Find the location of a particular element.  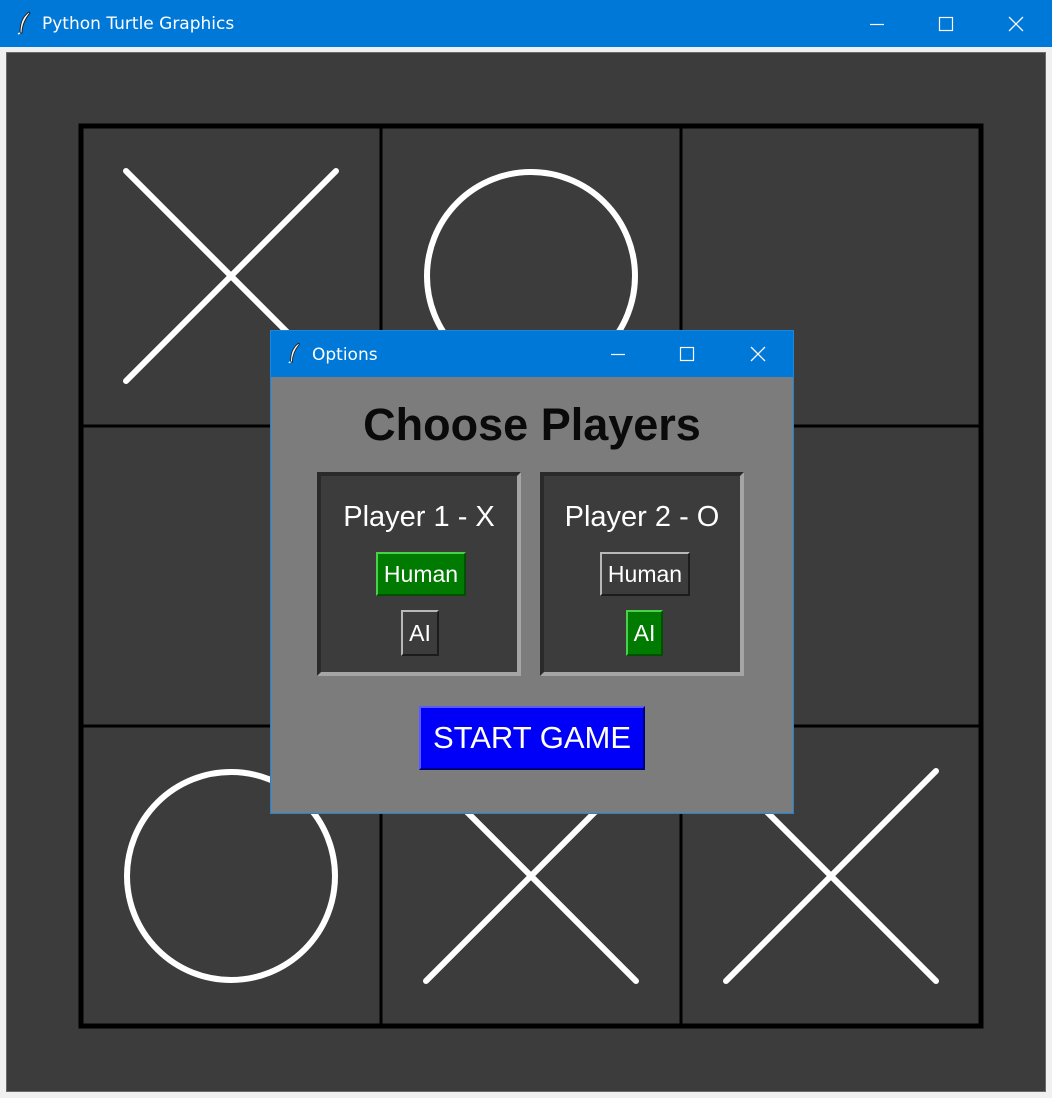

player-1-label: Player 1 - X is located at coordinates (419, 517).